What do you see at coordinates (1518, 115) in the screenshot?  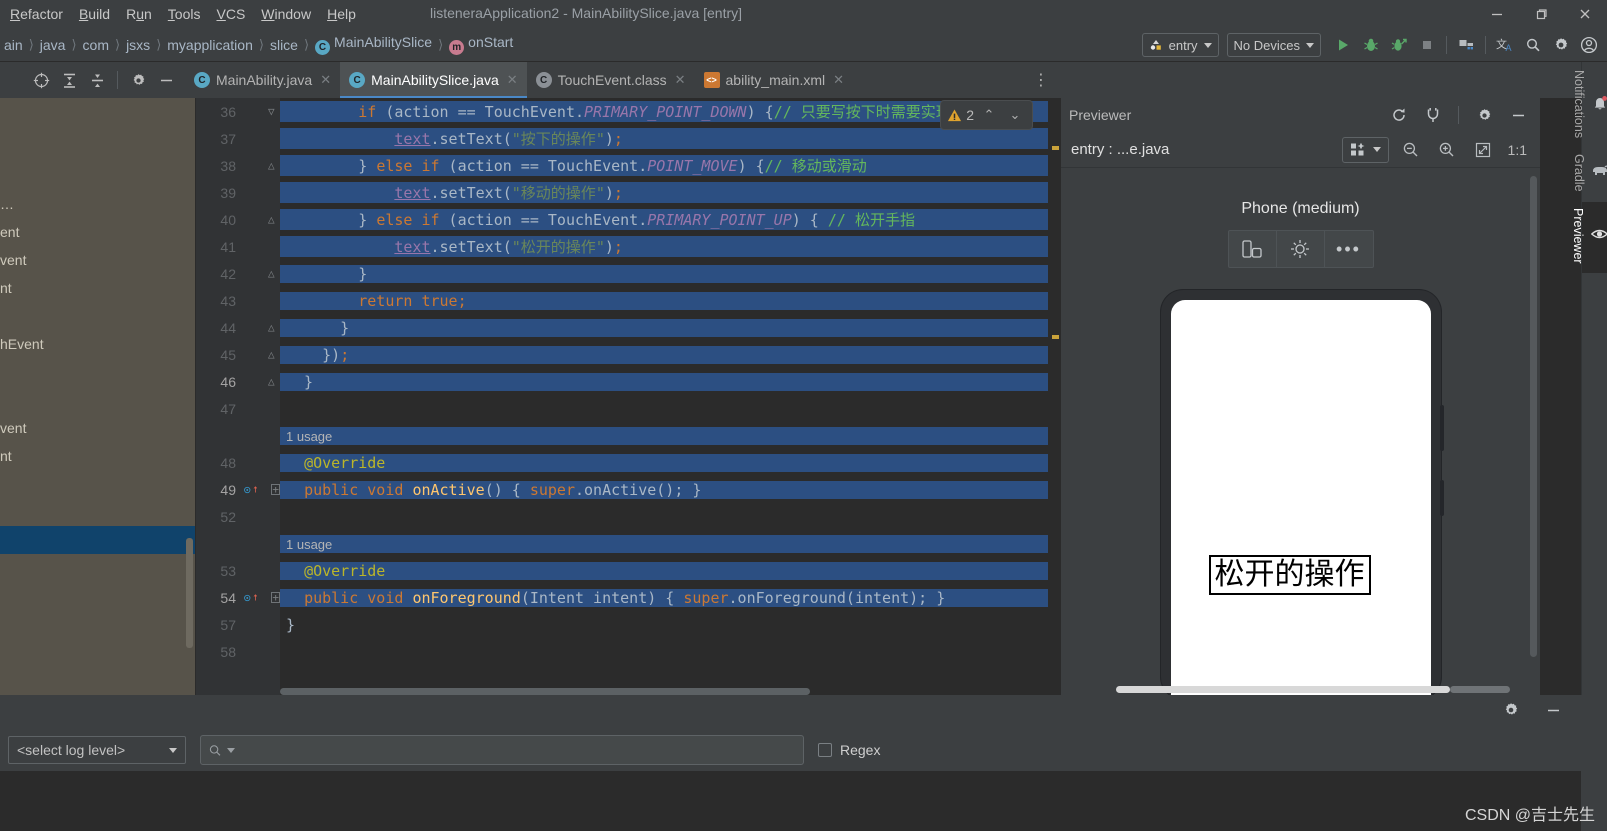 I see `previewer-minimize-button` at bounding box center [1518, 115].